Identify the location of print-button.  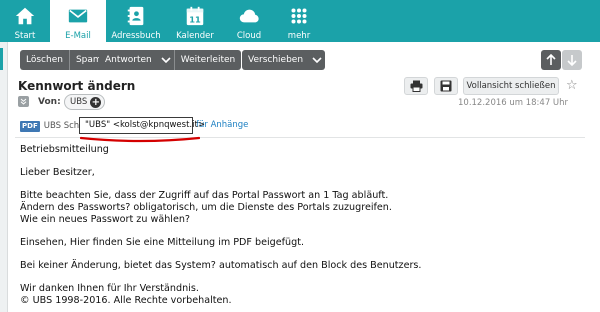
(416, 86).